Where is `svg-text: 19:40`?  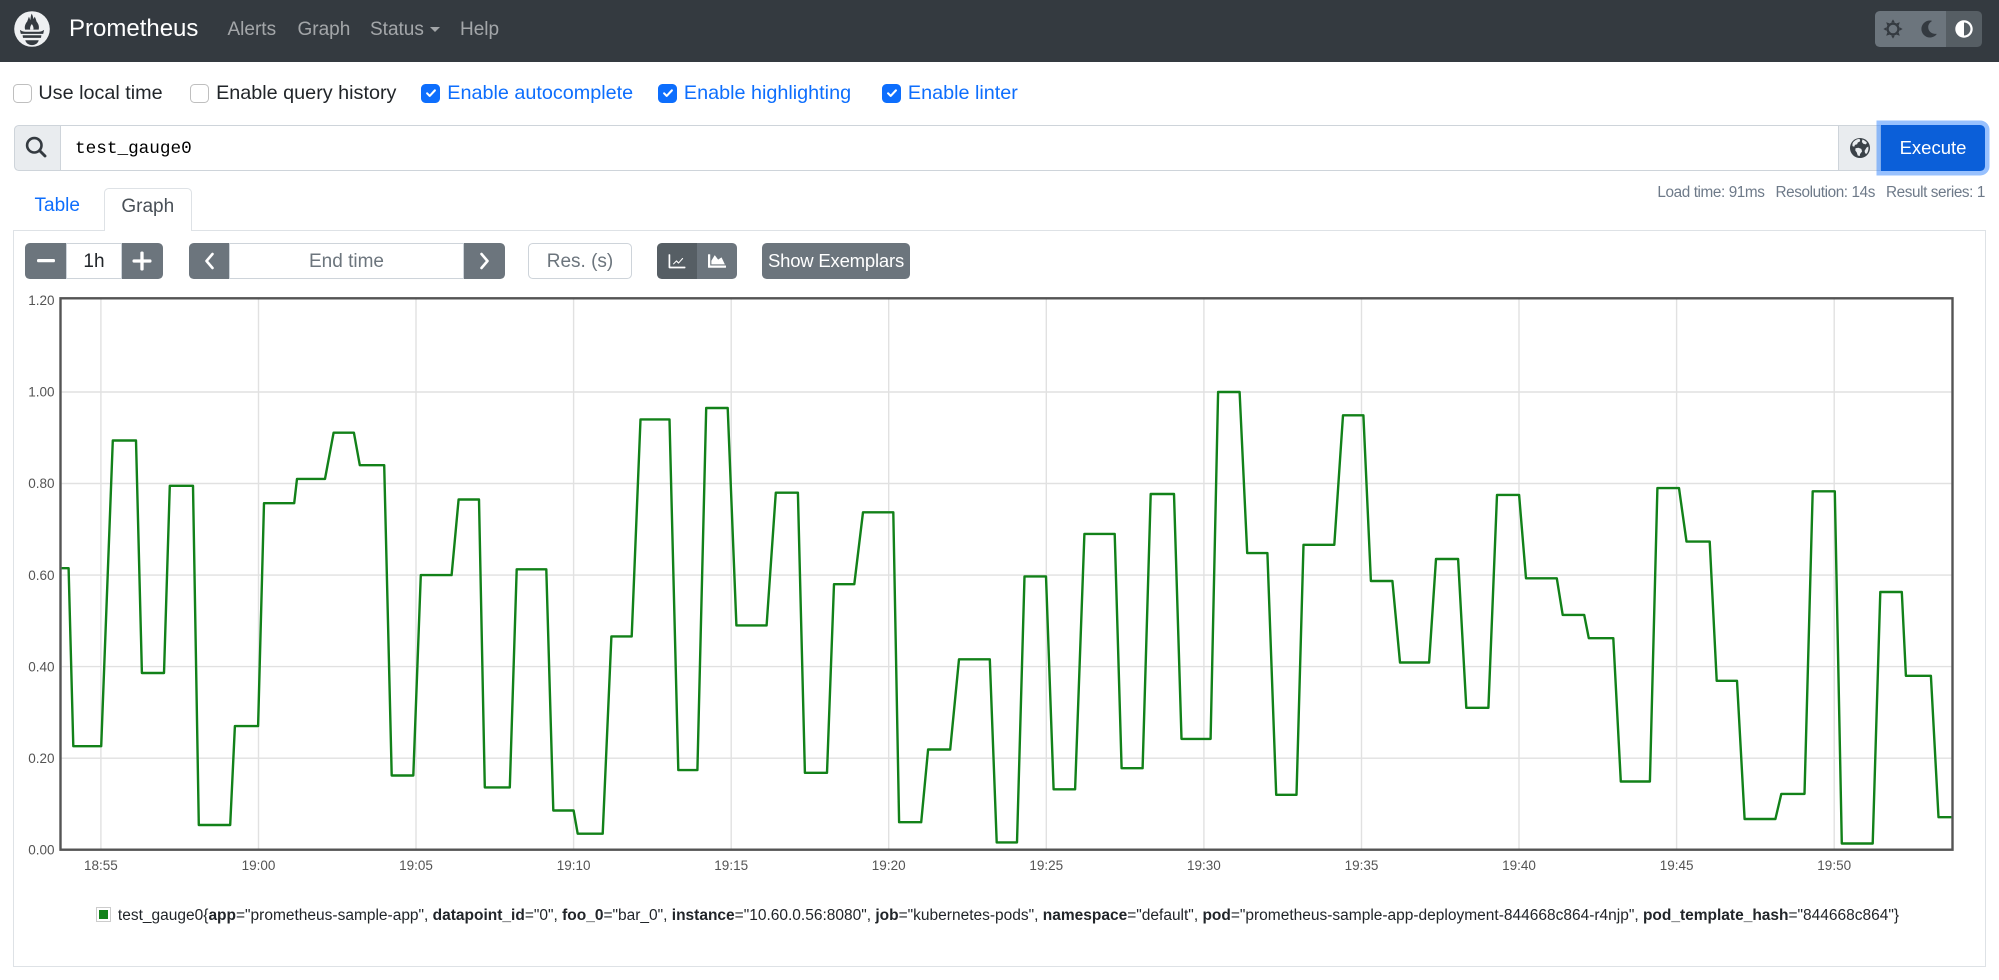 svg-text: 19:40 is located at coordinates (1519, 865).